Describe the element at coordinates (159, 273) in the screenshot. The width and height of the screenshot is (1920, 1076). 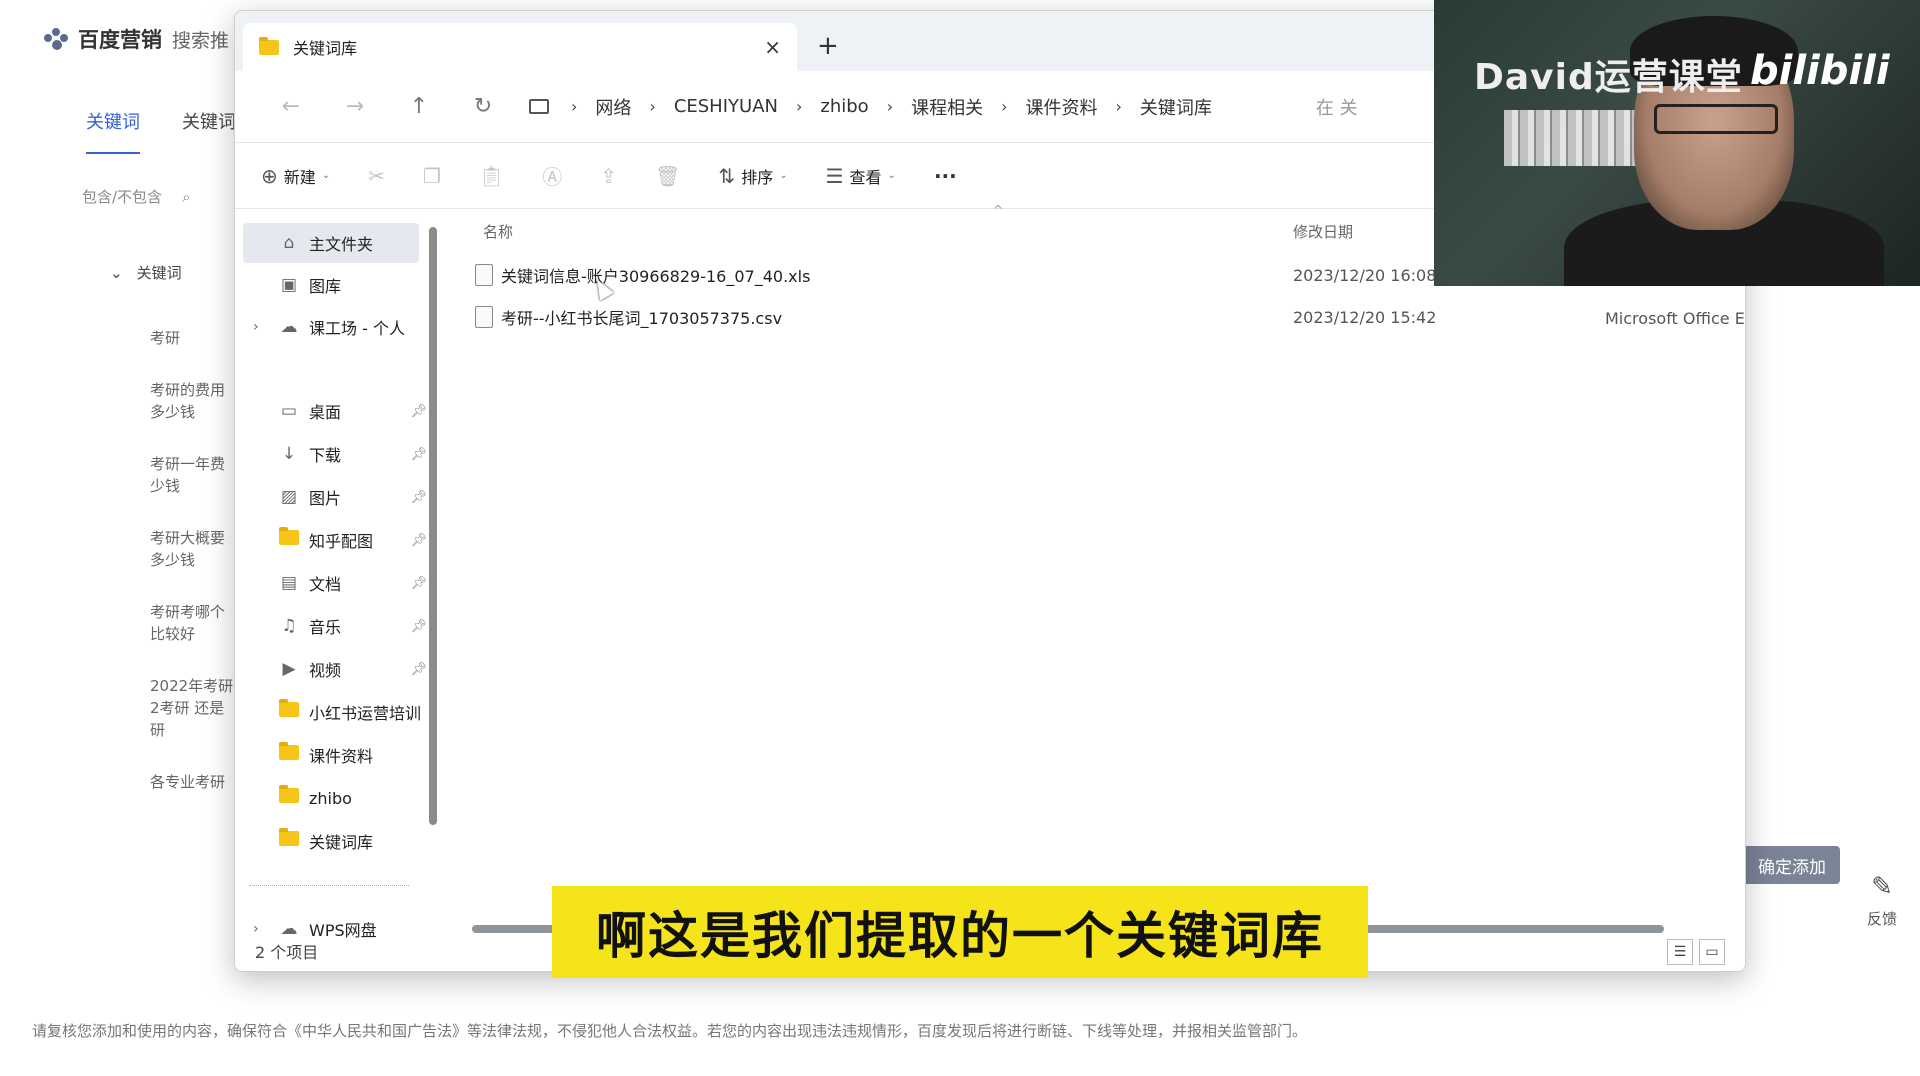
I see `group-label: 关键词` at that location.